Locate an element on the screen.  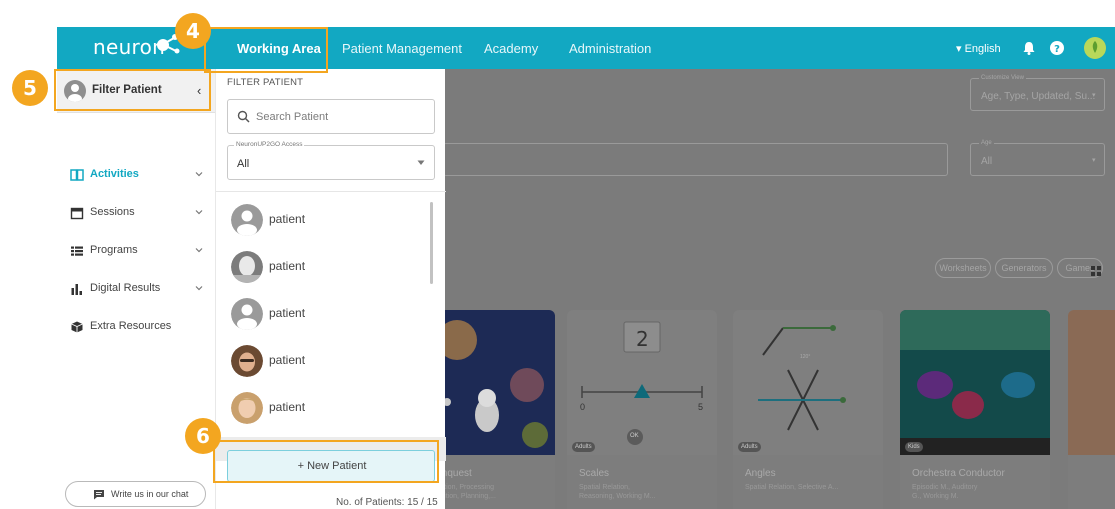
neuronup2go-access-select: NeuronUP2GO Access All is located at coordinates (331, 160).